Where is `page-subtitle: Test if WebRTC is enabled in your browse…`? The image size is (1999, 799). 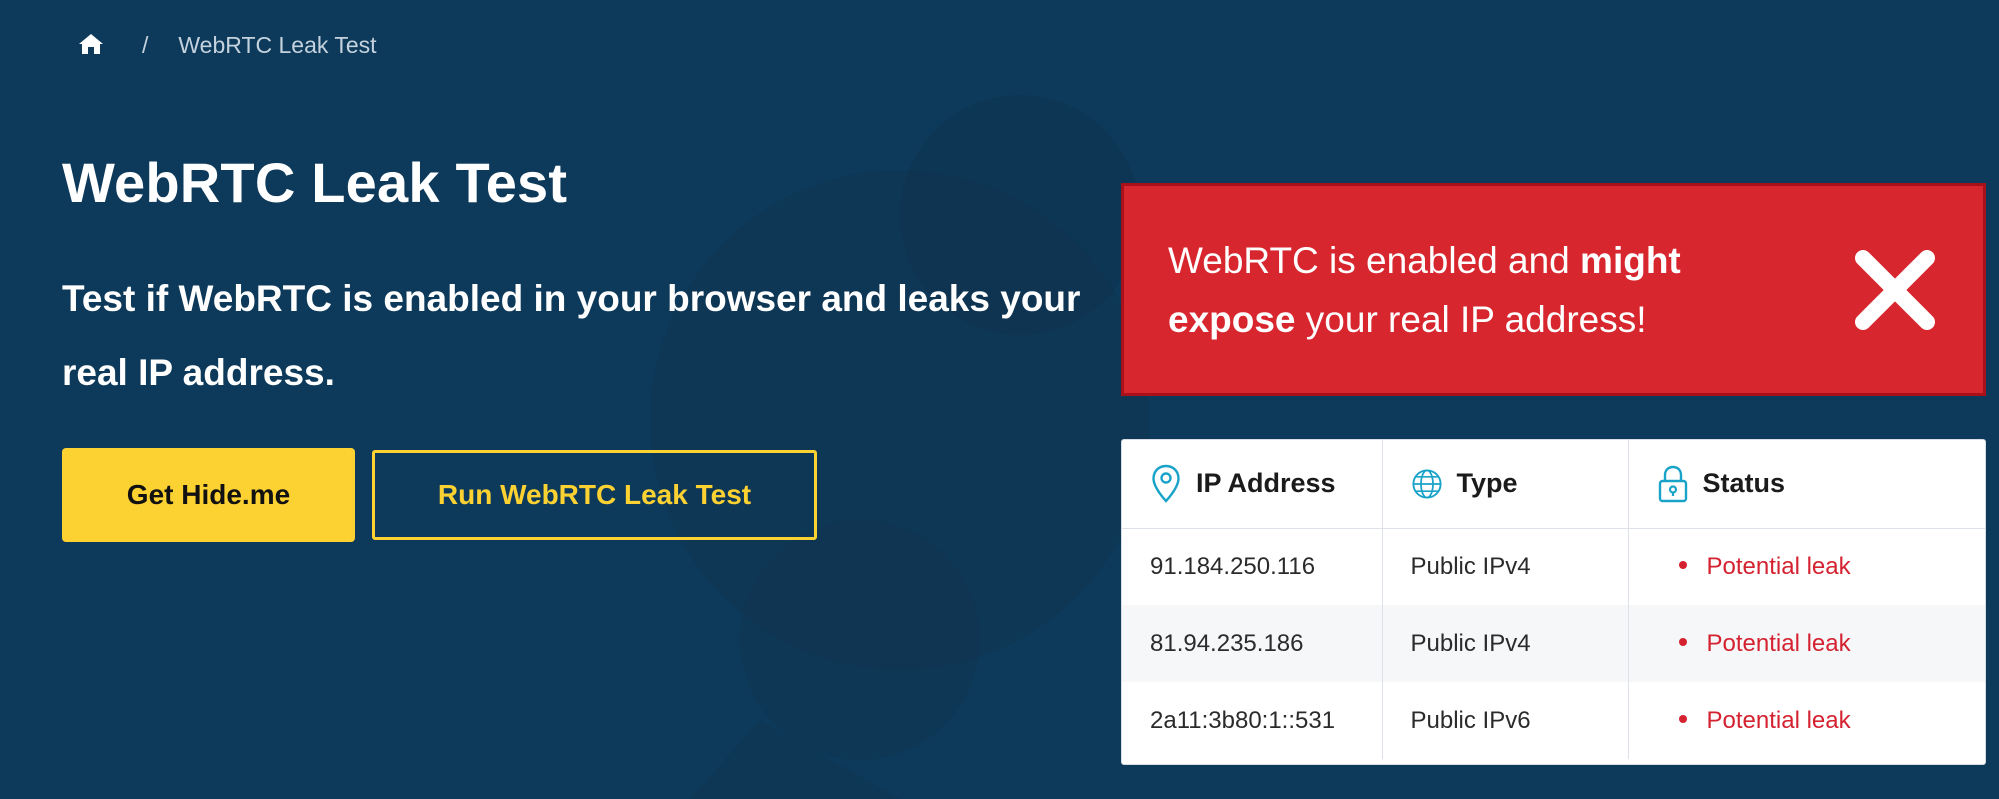
page-subtitle: Test if WebRTC is enabled in your browse… is located at coordinates (571, 335).